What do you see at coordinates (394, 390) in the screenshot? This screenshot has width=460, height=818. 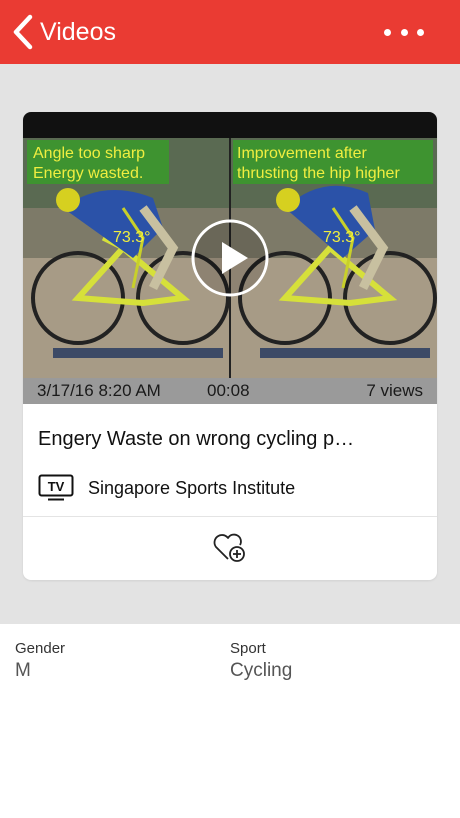 I see `video-views: 7 views` at bounding box center [394, 390].